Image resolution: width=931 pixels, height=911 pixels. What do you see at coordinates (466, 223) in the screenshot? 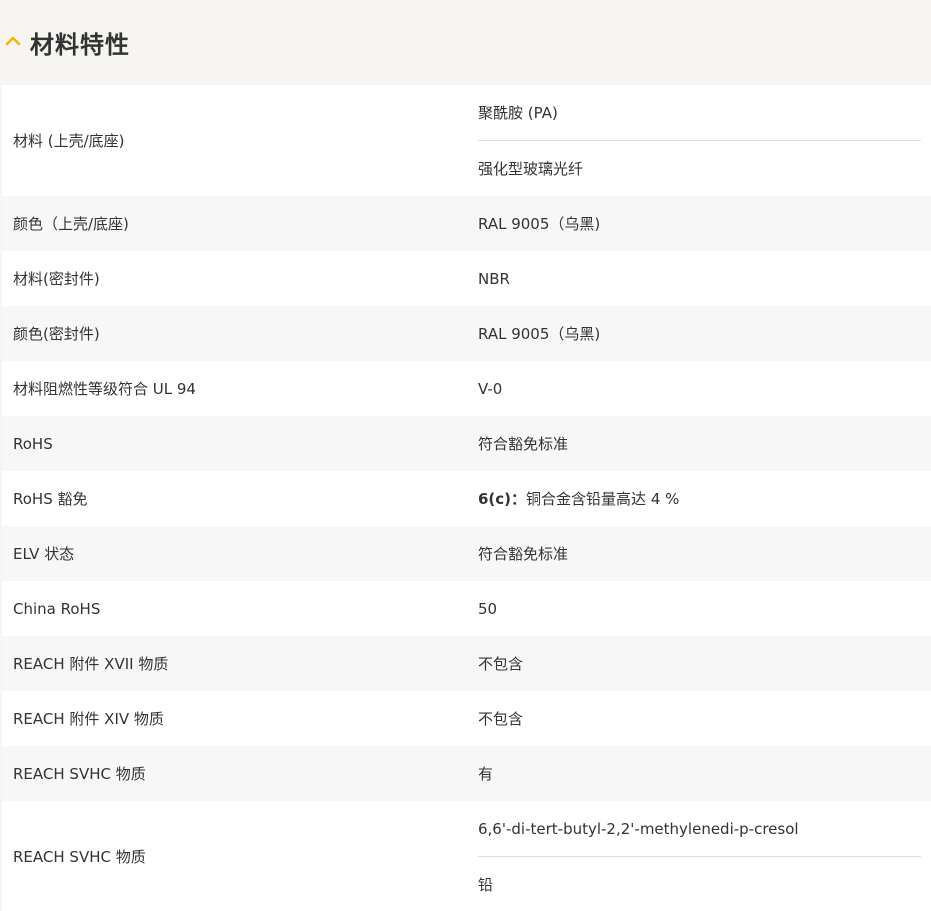
I see `table-row: 颜色（上壳/底座) RAL 9005（乌黑)` at bounding box center [466, 223].